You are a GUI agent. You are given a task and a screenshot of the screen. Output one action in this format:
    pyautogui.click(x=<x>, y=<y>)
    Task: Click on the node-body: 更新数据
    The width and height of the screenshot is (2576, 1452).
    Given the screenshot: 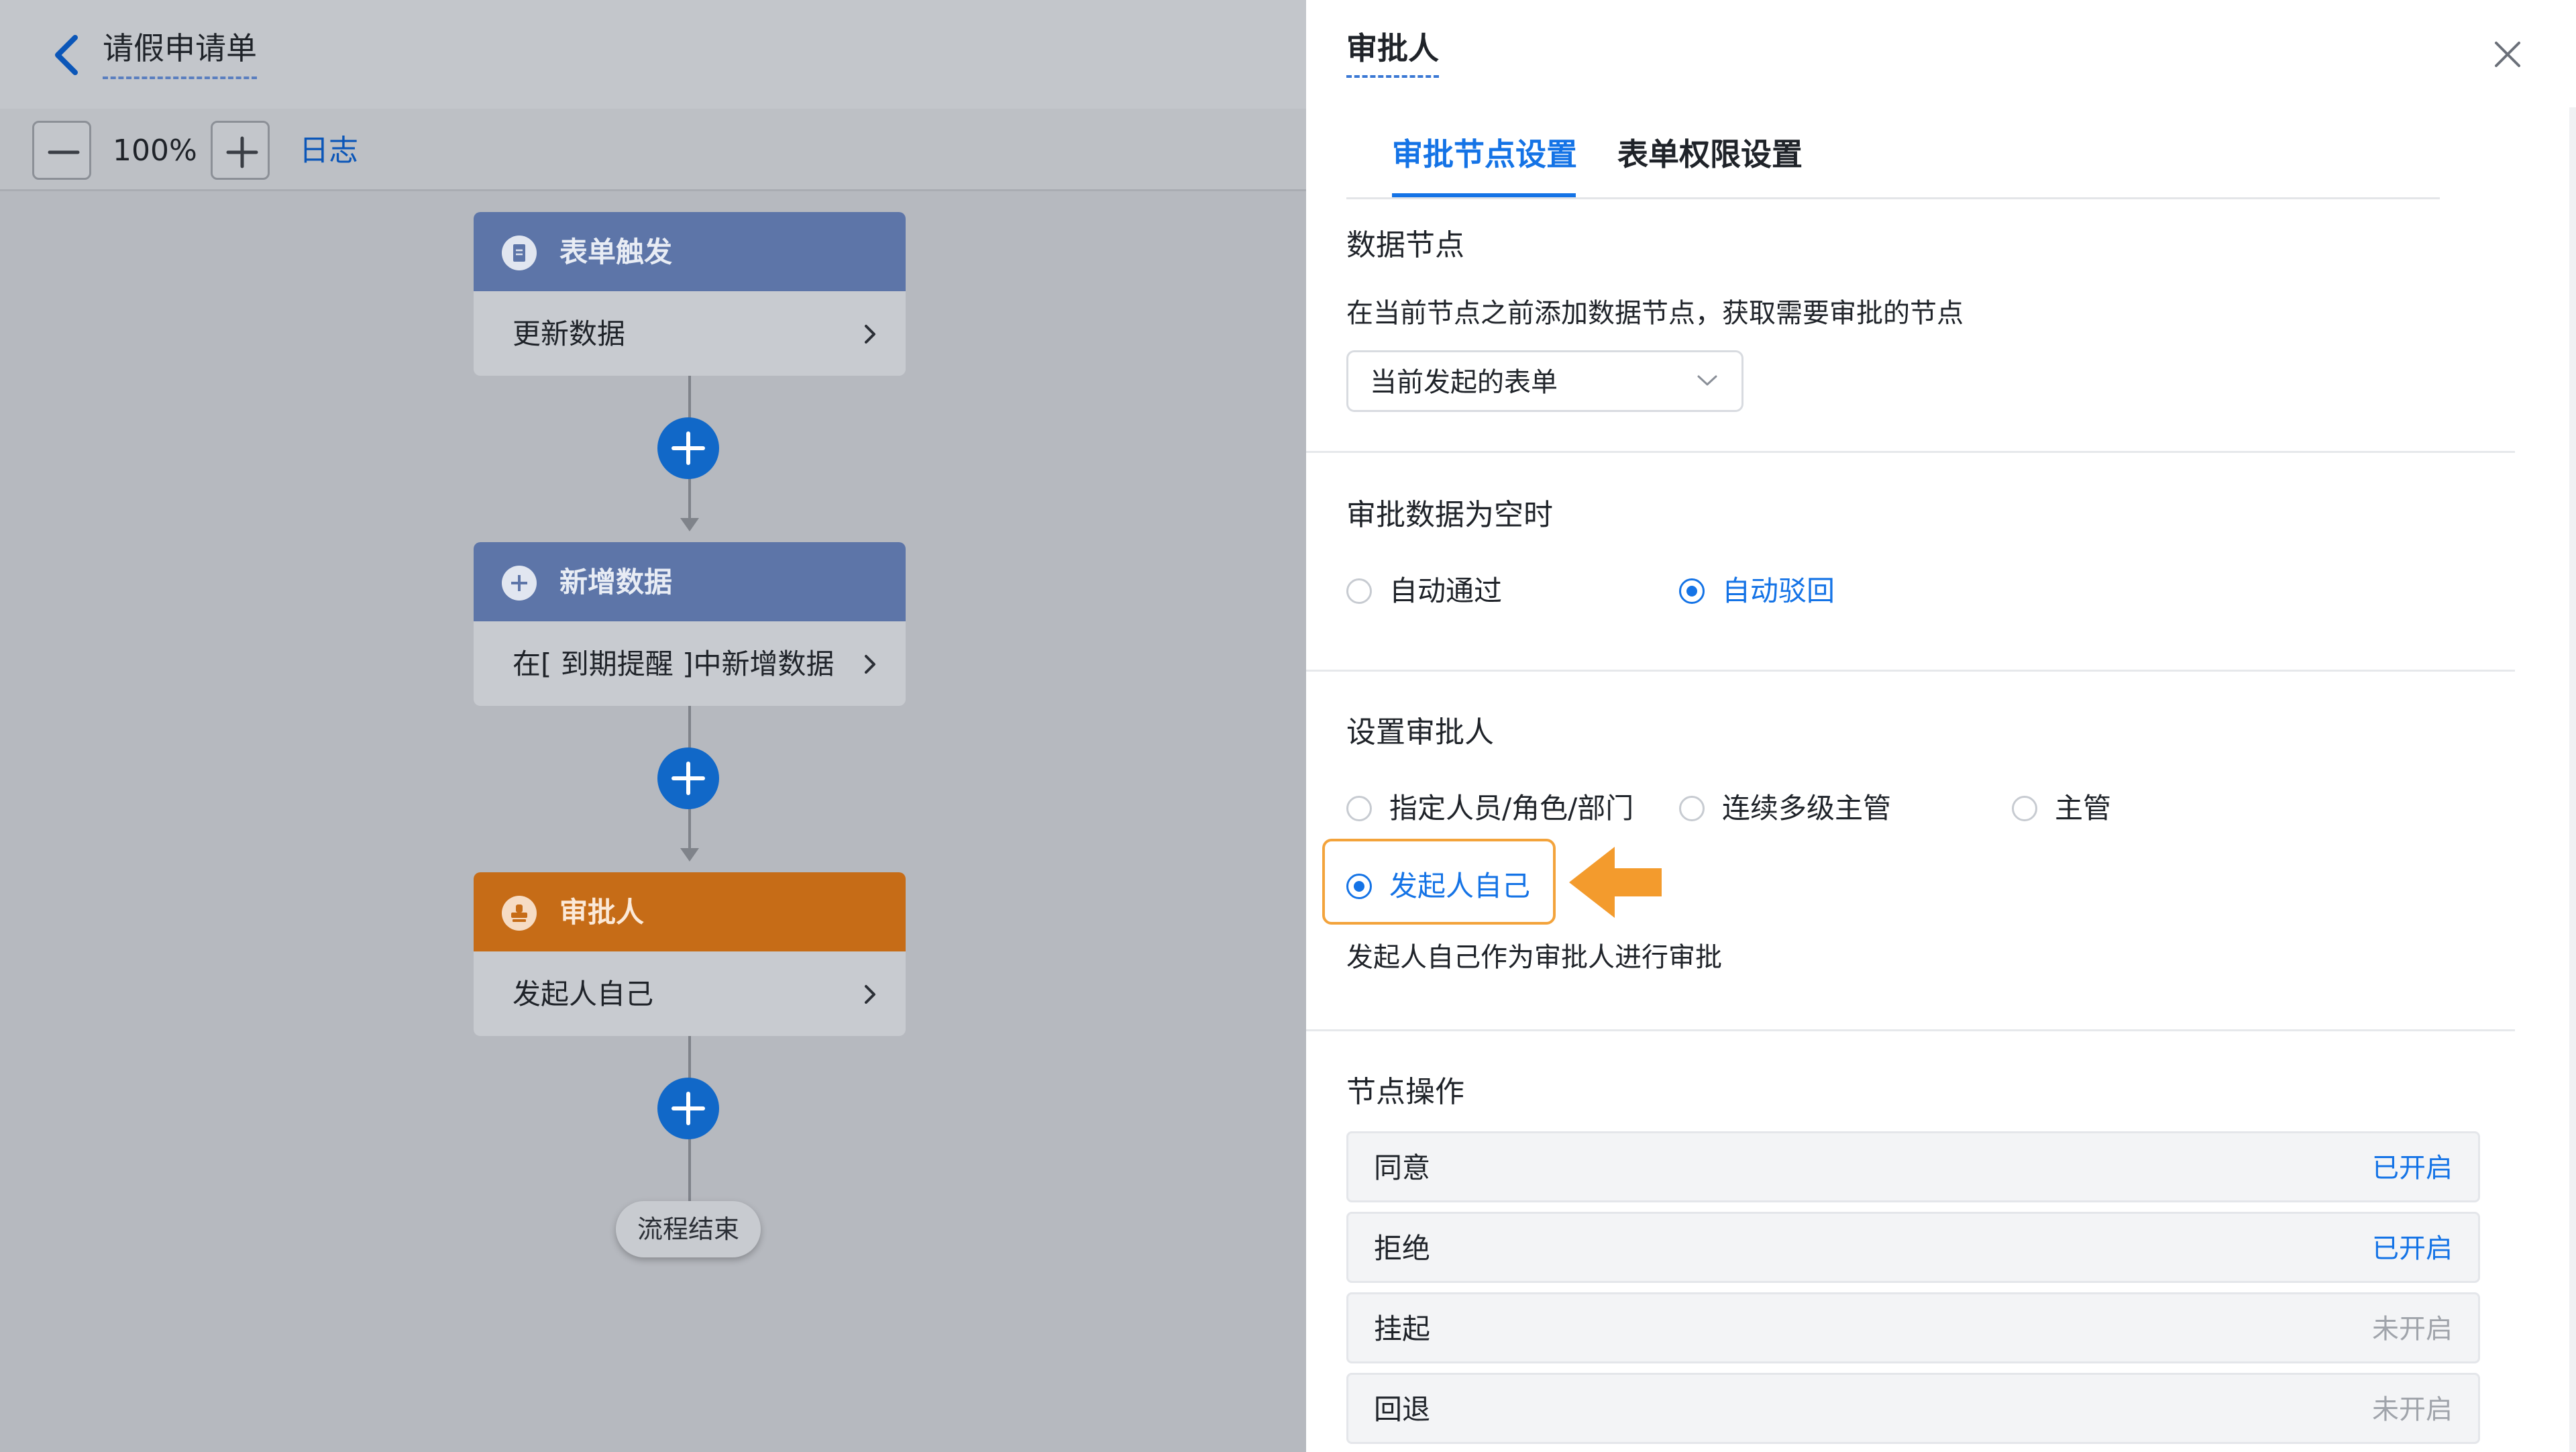 What is the action you would take?
    pyautogui.click(x=690, y=334)
    